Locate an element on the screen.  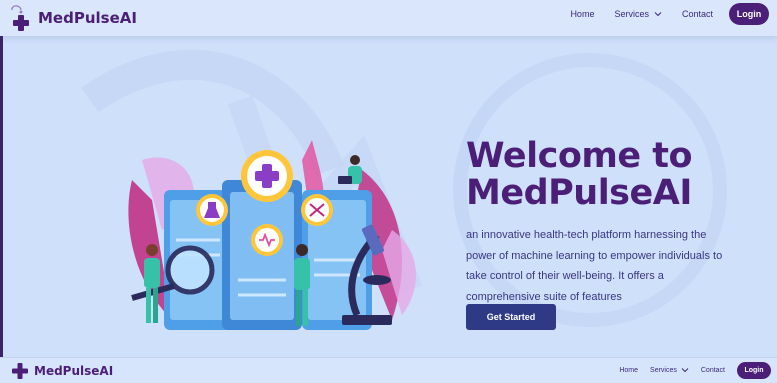
hero-title-line2: MedPulseAI is located at coordinates (579, 193).